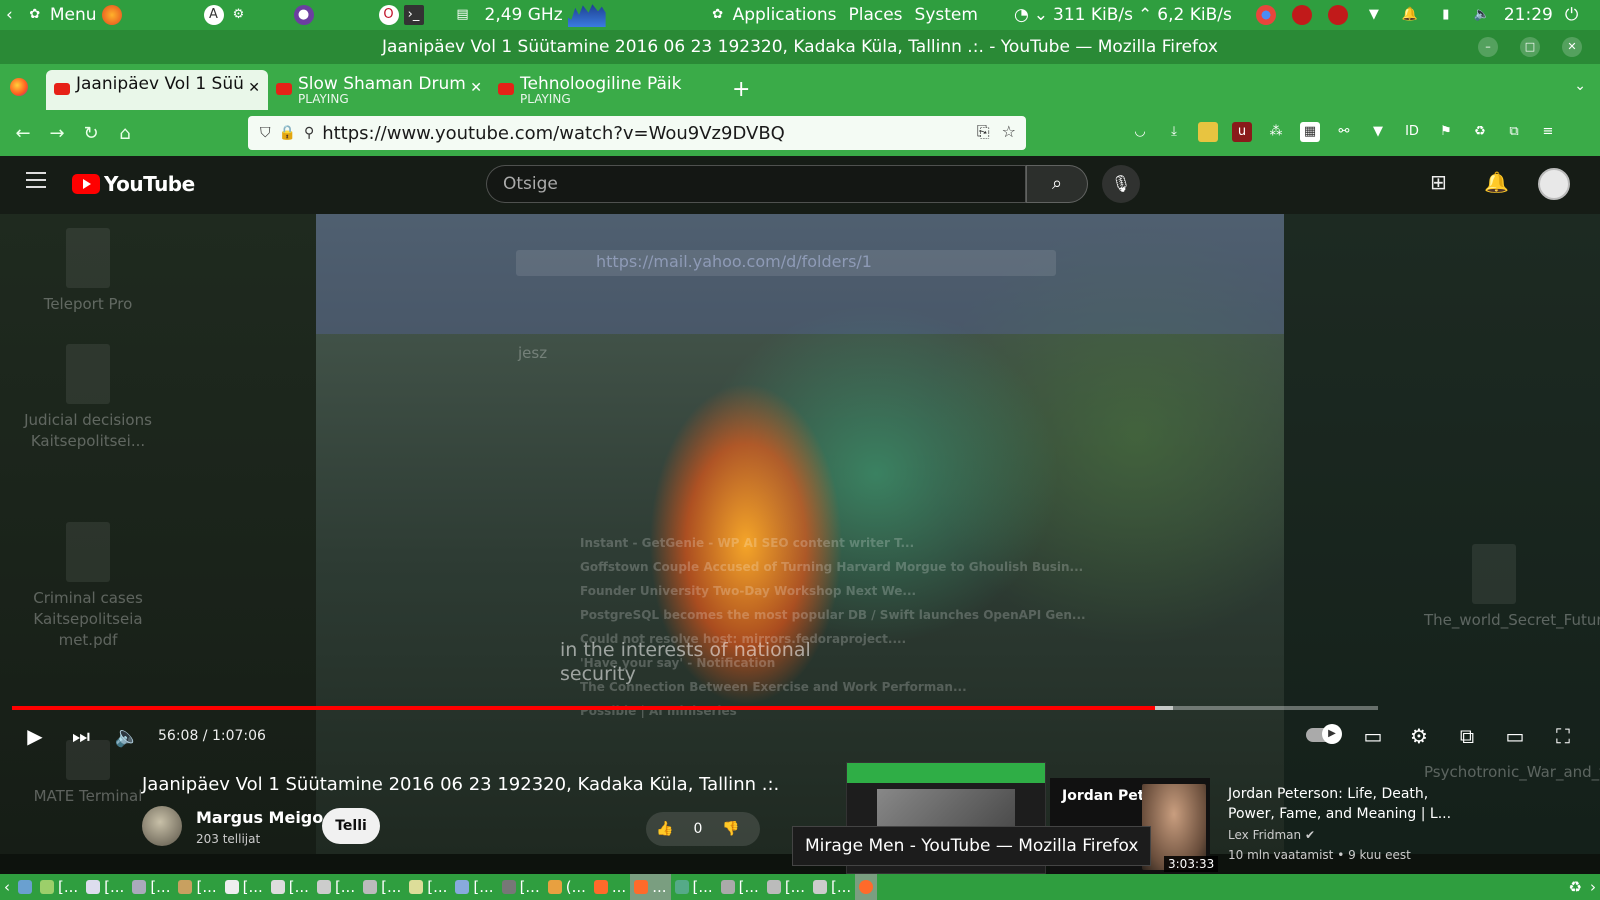  I want to click on youtube-logo: YouTube, so click(133, 184).